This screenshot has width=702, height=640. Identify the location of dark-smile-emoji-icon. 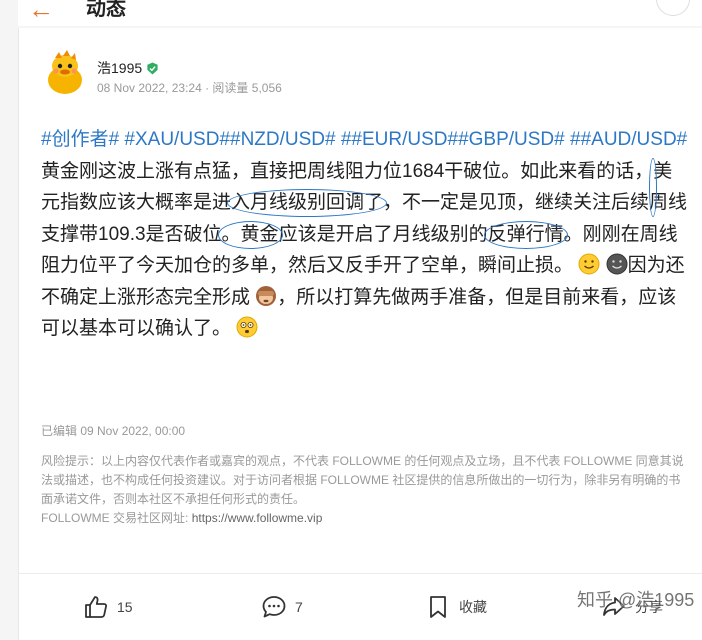
(617, 264).